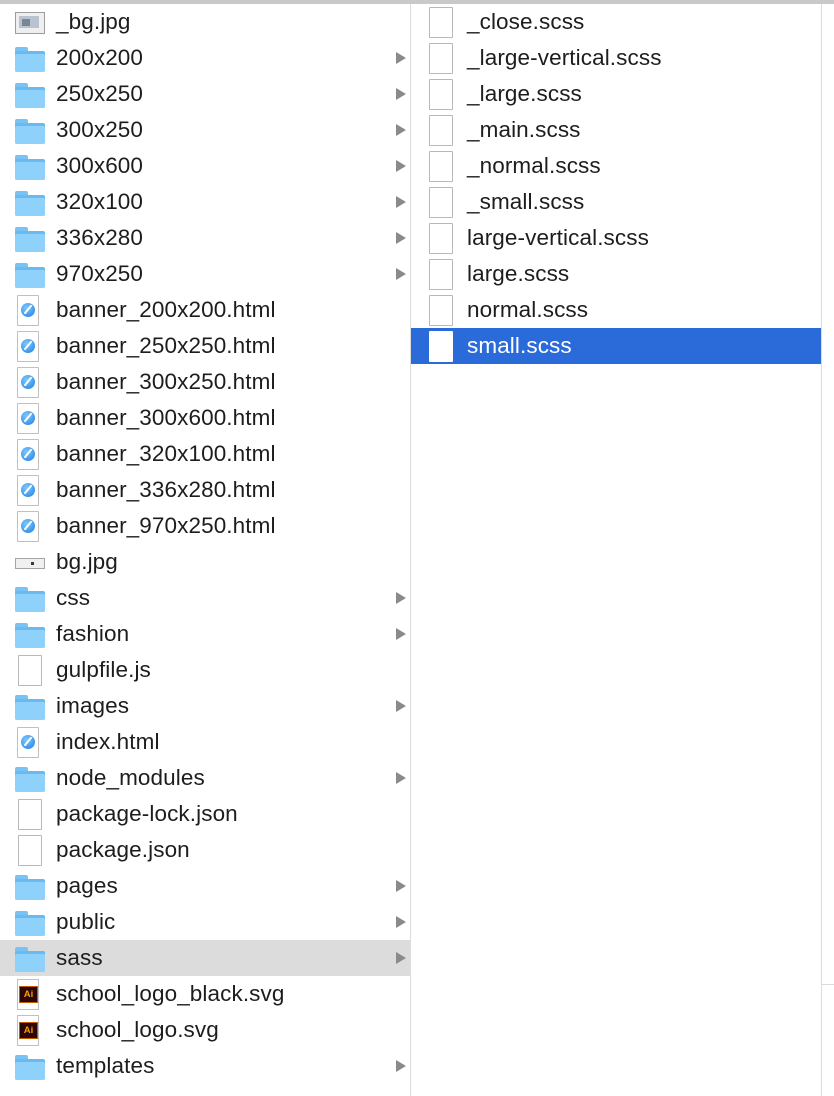 The height and width of the screenshot is (1096, 834). Describe the element at coordinates (30, 22) in the screenshot. I see `image-file-icon` at that location.